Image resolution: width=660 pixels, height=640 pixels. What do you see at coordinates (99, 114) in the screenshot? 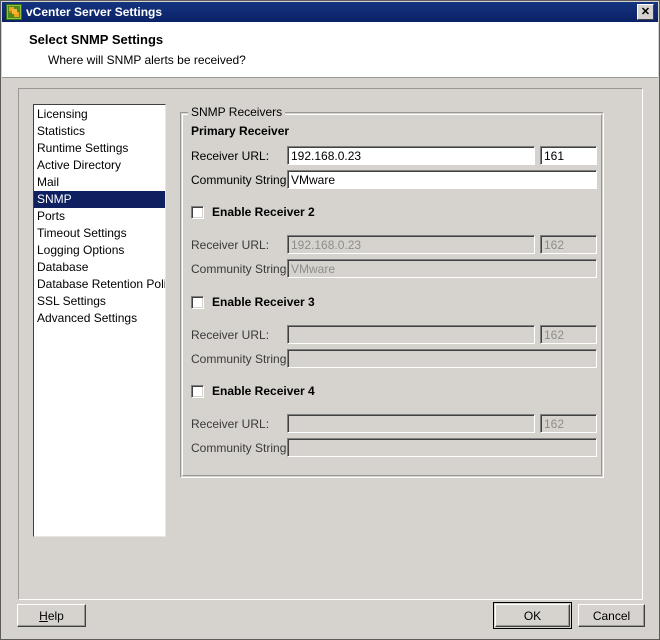
I see `sidebar-item-licensing: Licensing` at bounding box center [99, 114].